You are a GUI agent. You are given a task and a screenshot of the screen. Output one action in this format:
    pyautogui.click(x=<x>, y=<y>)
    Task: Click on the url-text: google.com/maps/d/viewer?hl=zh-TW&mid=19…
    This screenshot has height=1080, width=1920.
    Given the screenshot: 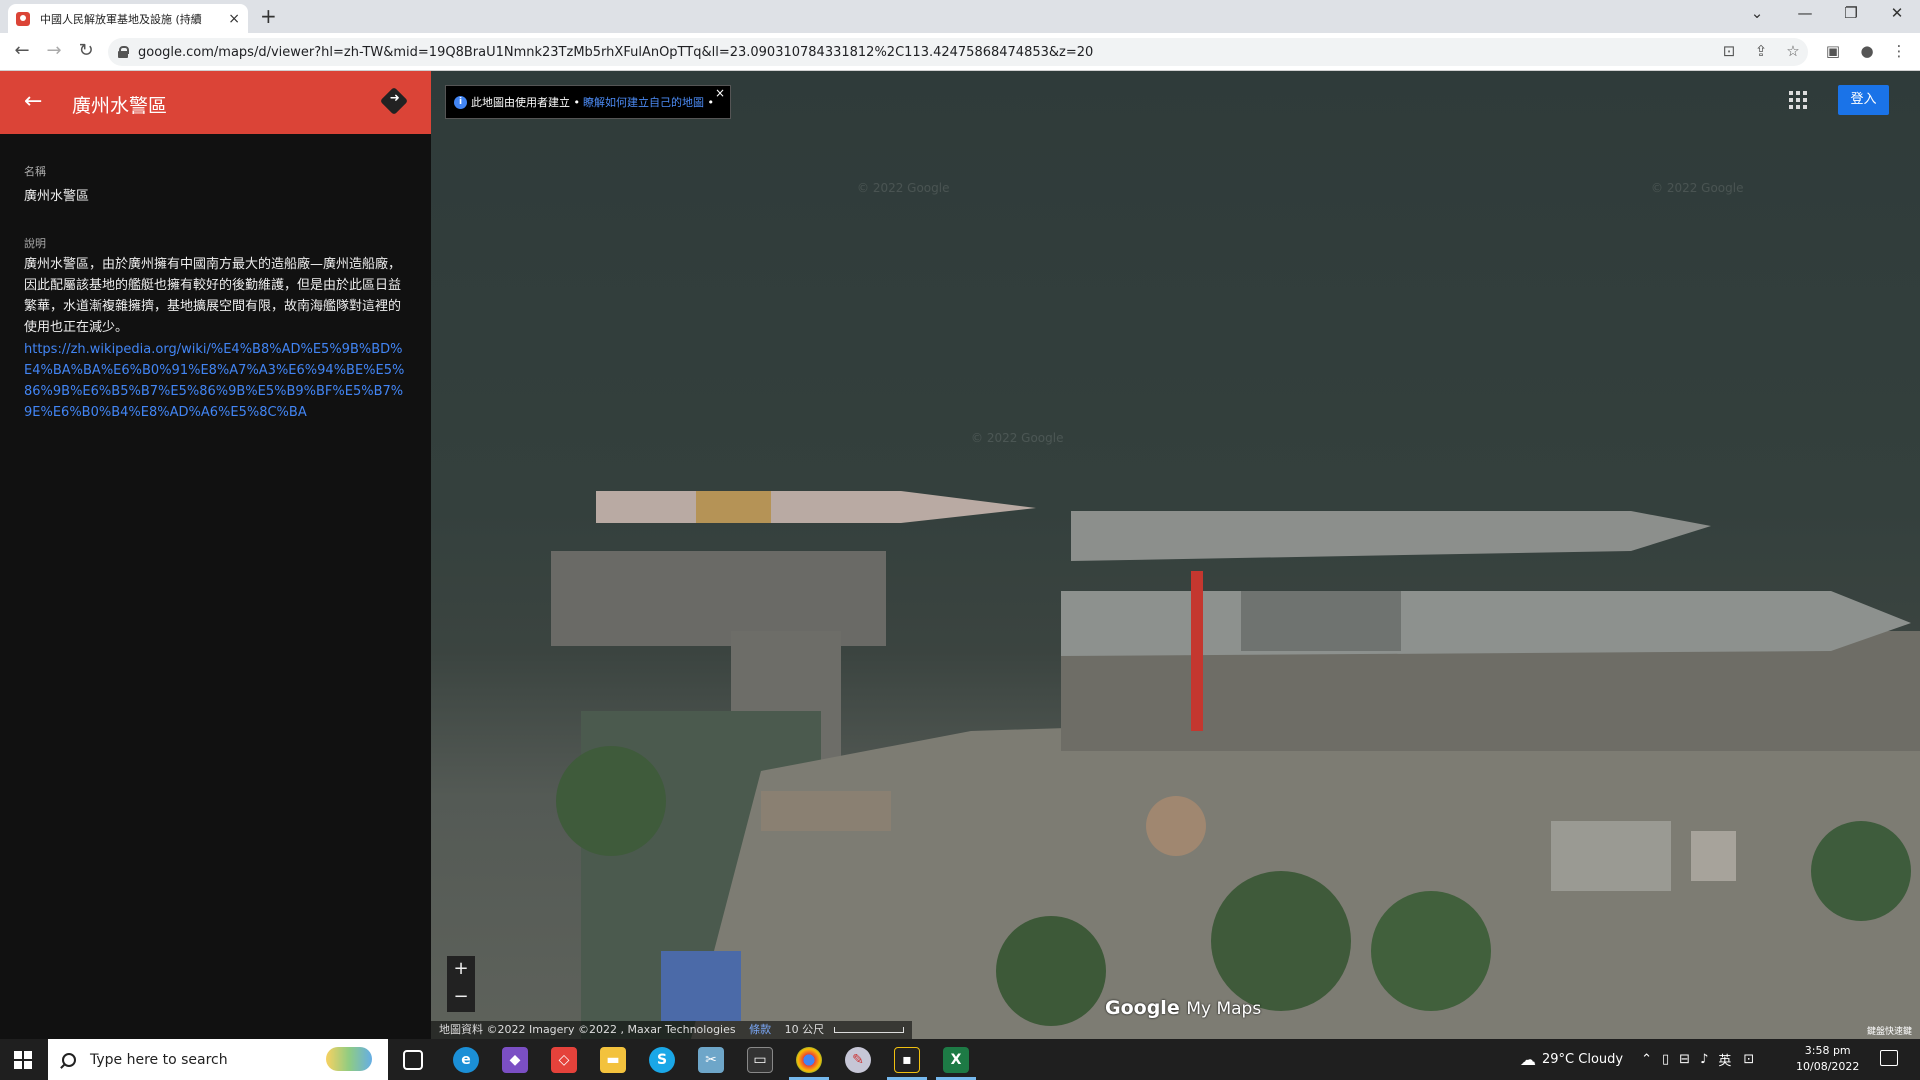 What is the action you would take?
    pyautogui.click(x=616, y=52)
    